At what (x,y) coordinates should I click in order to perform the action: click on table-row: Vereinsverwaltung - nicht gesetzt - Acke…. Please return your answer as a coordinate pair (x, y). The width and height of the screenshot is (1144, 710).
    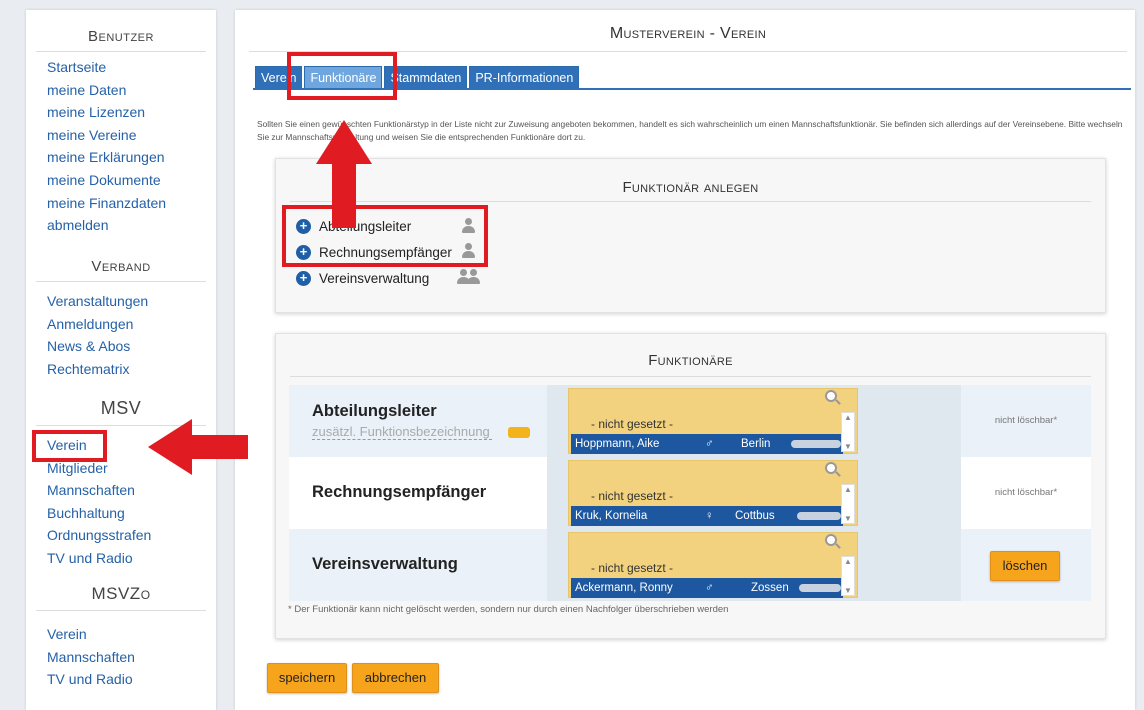
    Looking at the image, I should click on (690, 565).